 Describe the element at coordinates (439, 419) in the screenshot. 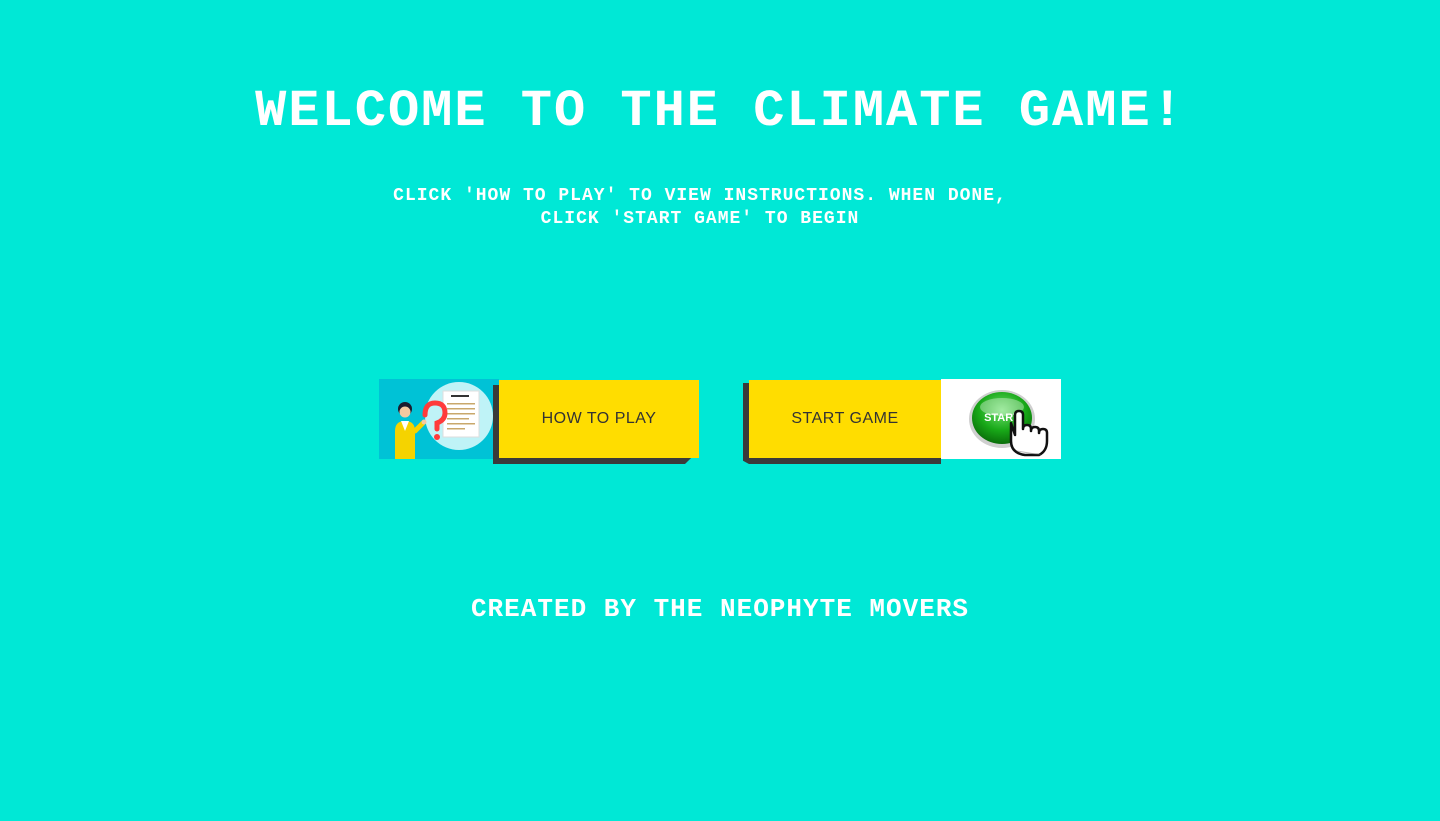

I see `user-guide-illustration` at that location.